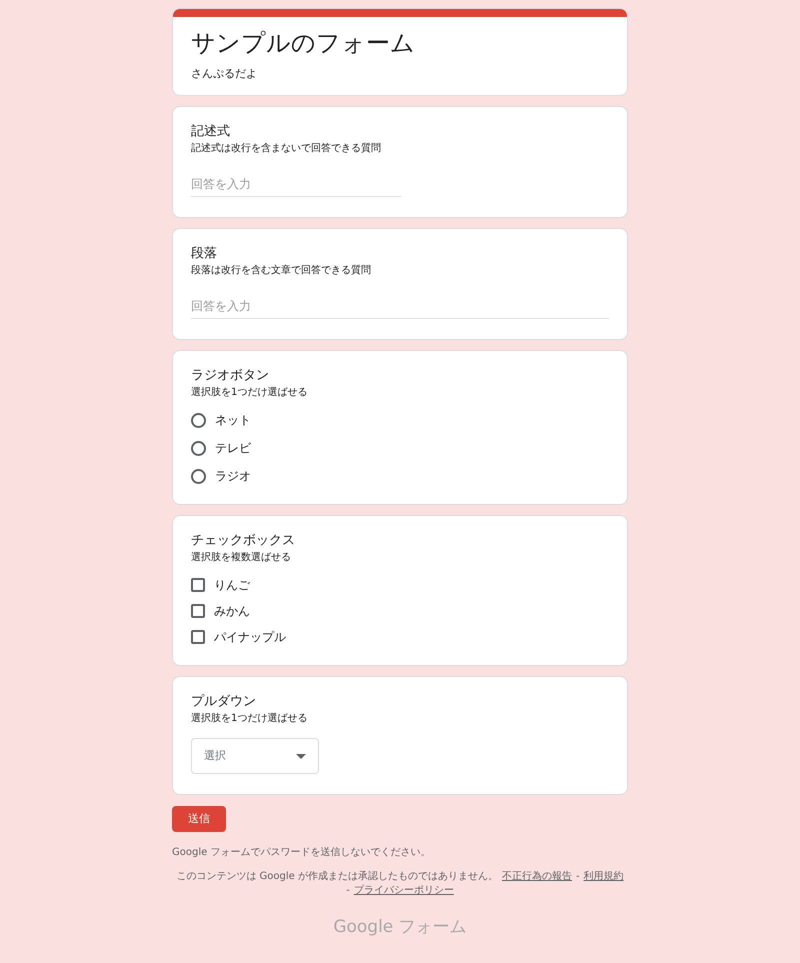 This screenshot has height=963, width=800. What do you see at coordinates (233, 420) in the screenshot?
I see `option-label: ネット` at bounding box center [233, 420].